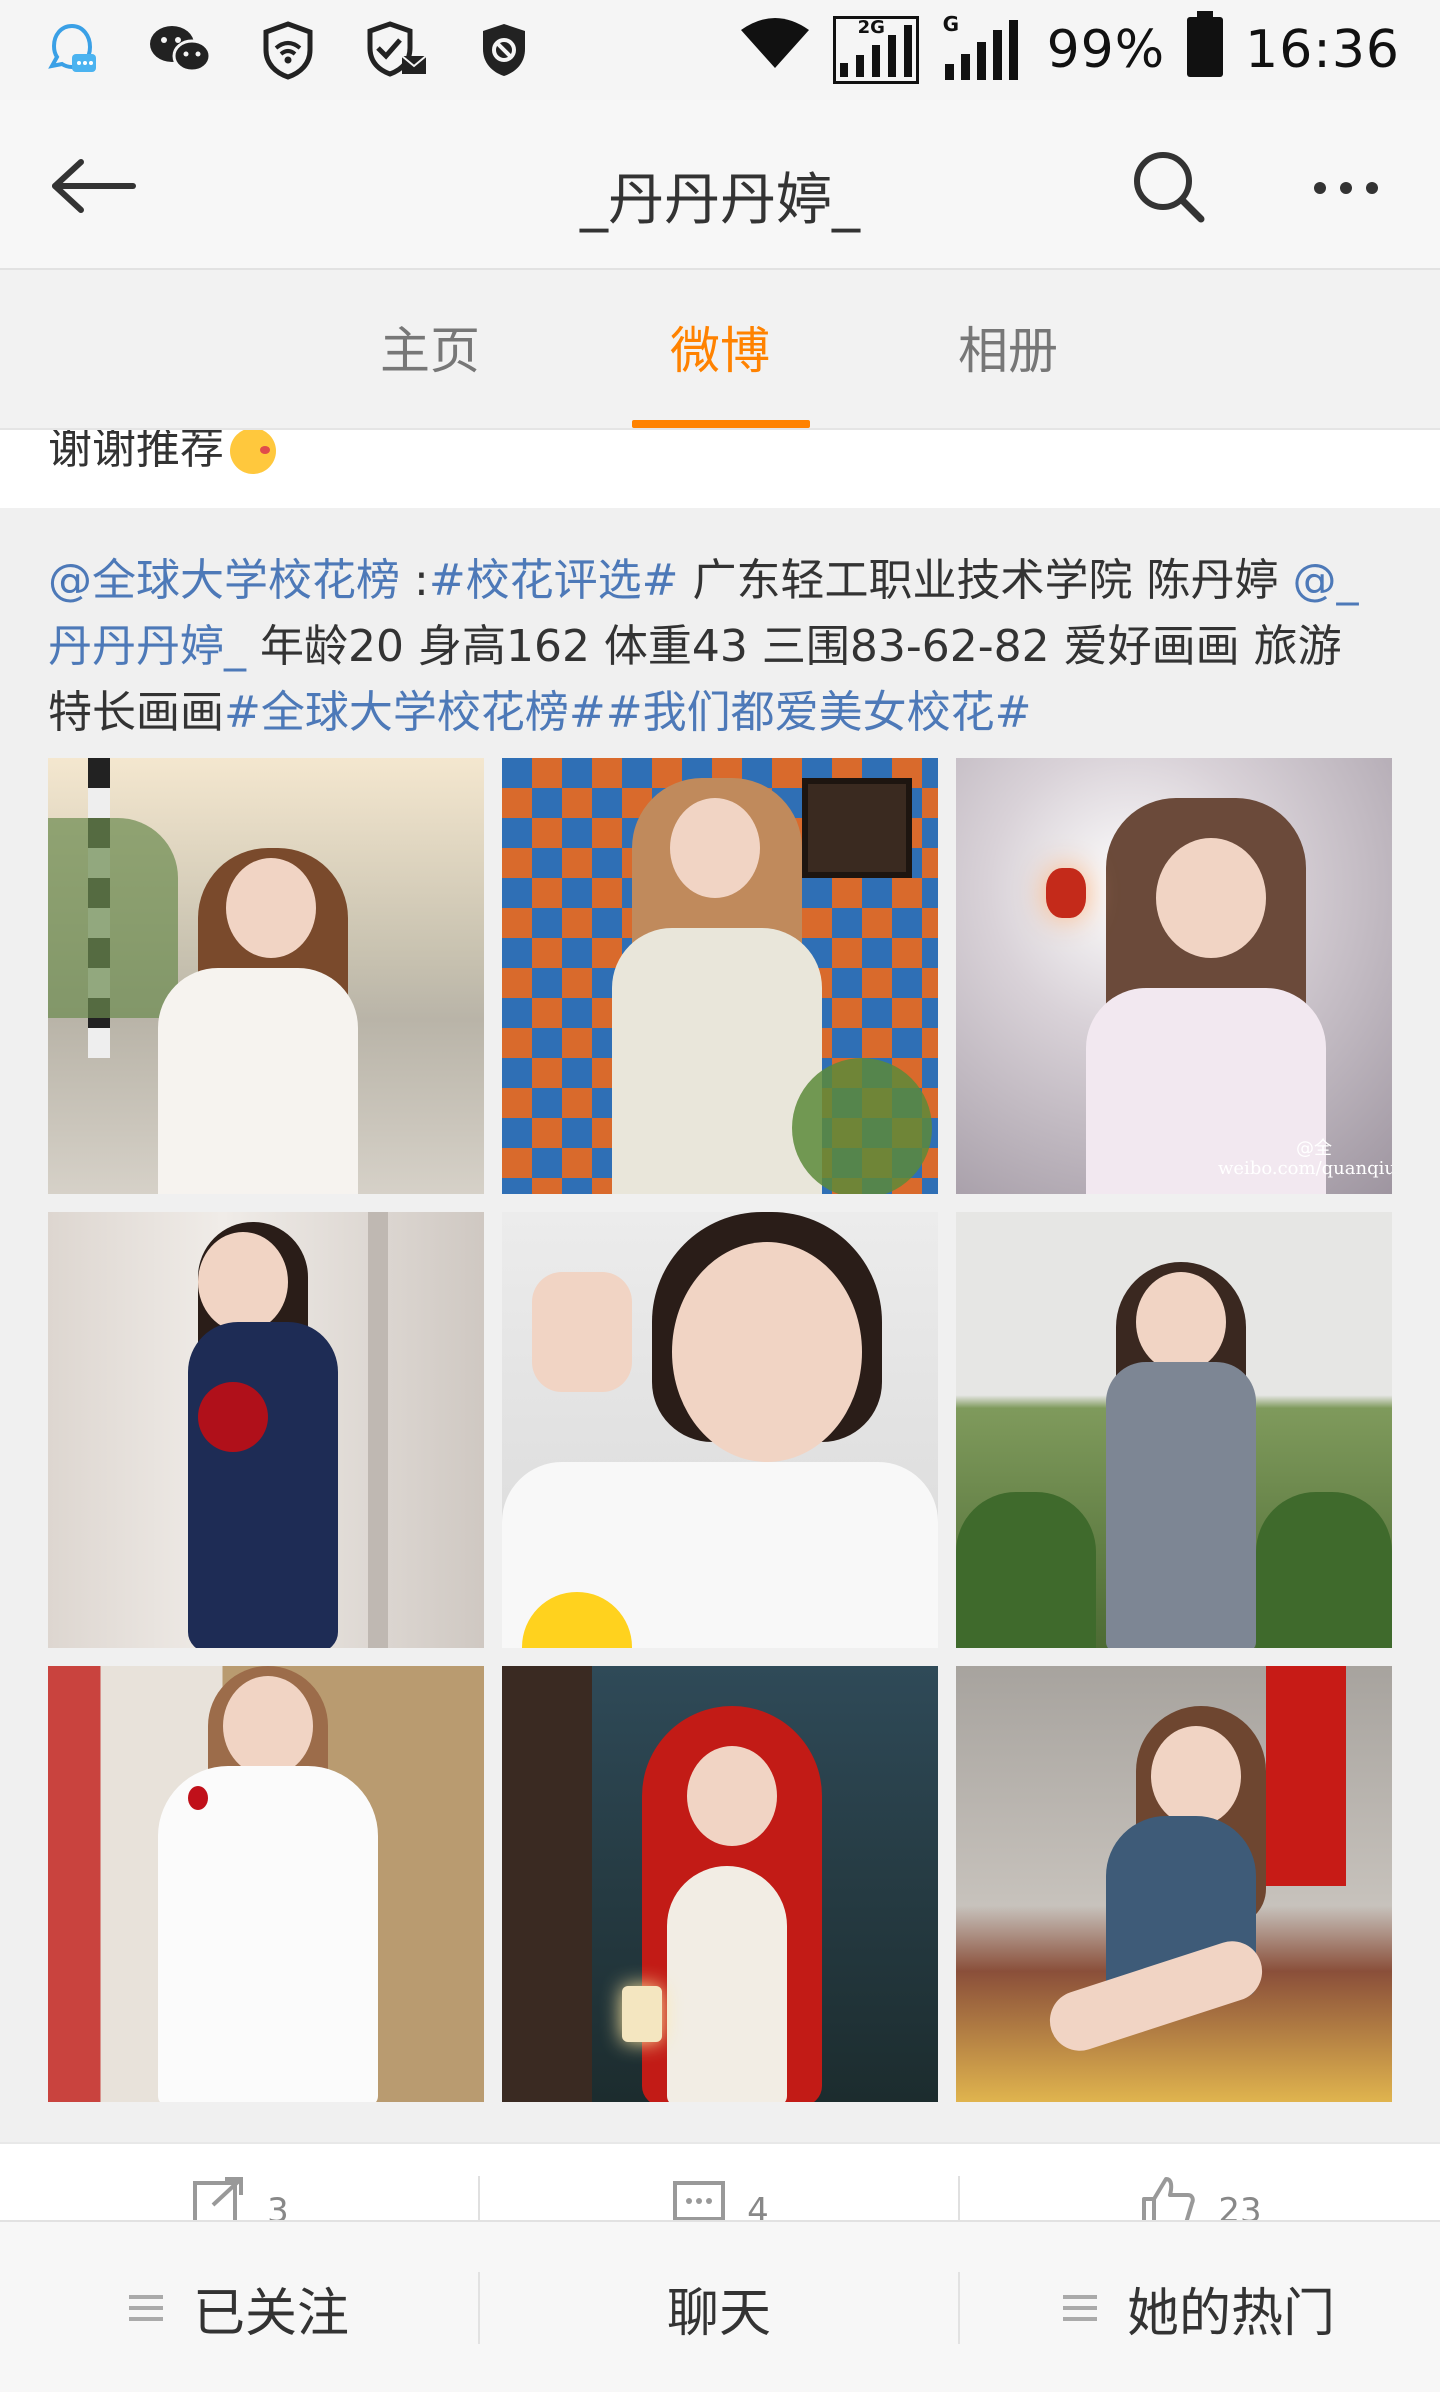 The width and height of the screenshot is (1440, 2392). I want to click on battery-icon, so click(1205, 50).